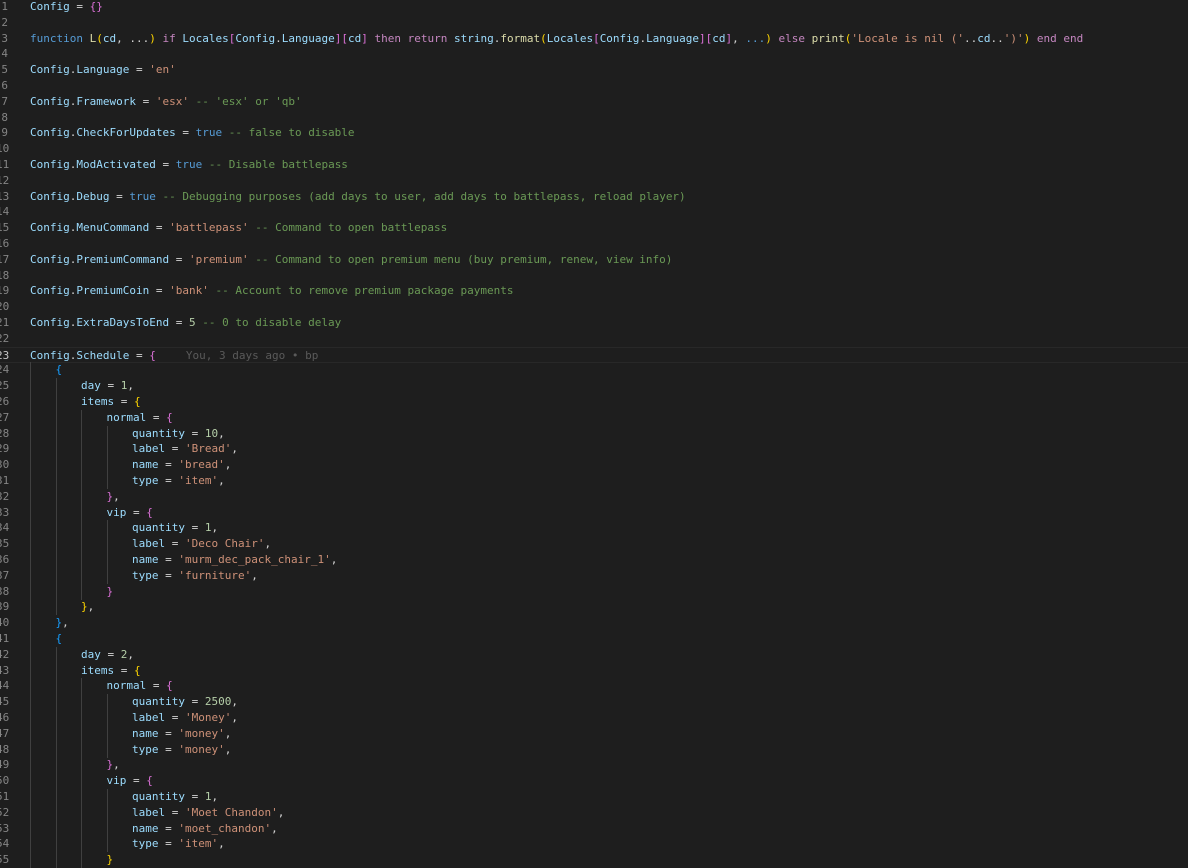 The height and width of the screenshot is (868, 1188). I want to click on code-line: 42 day = 2,, so click(594, 654).